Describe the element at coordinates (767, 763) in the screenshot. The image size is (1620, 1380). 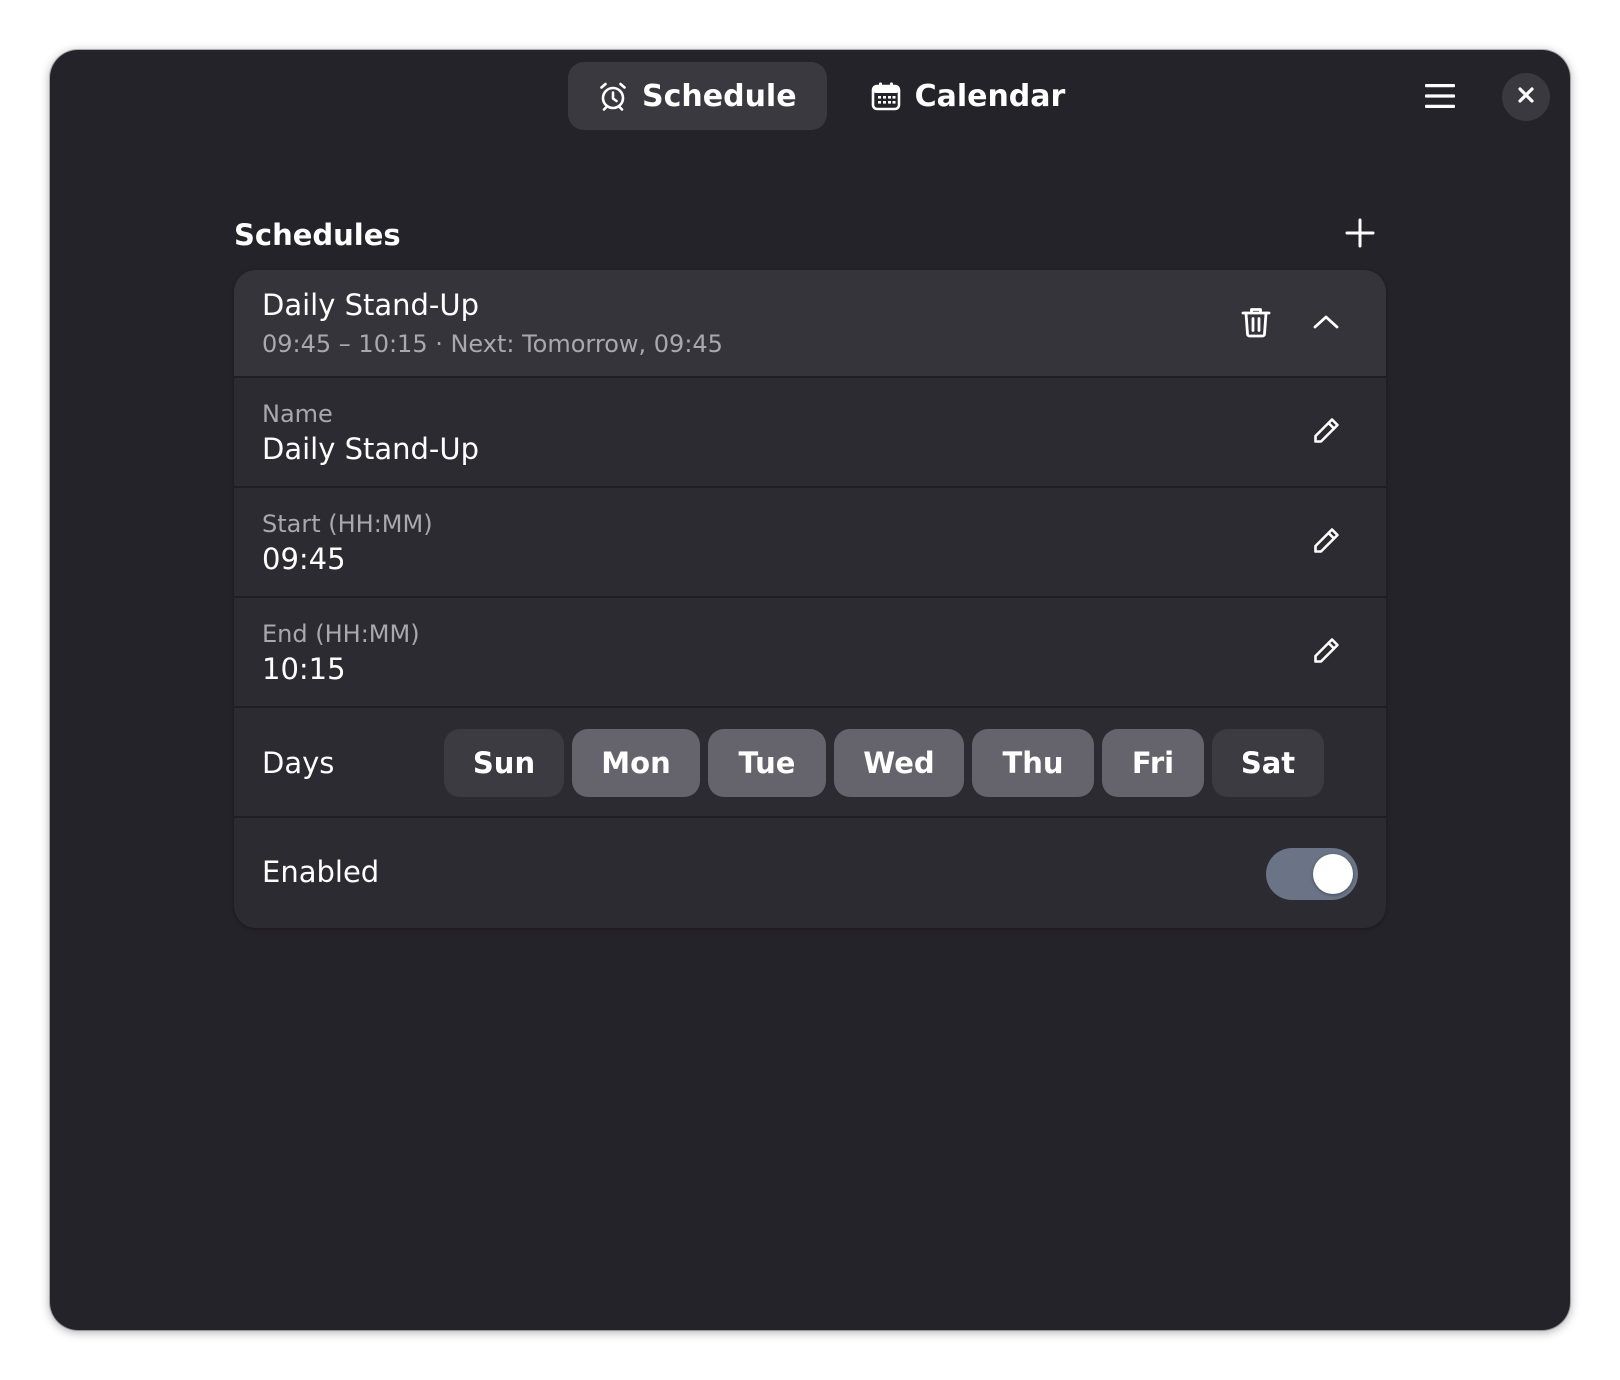
I see `day-toggle-tue: Tue` at that location.